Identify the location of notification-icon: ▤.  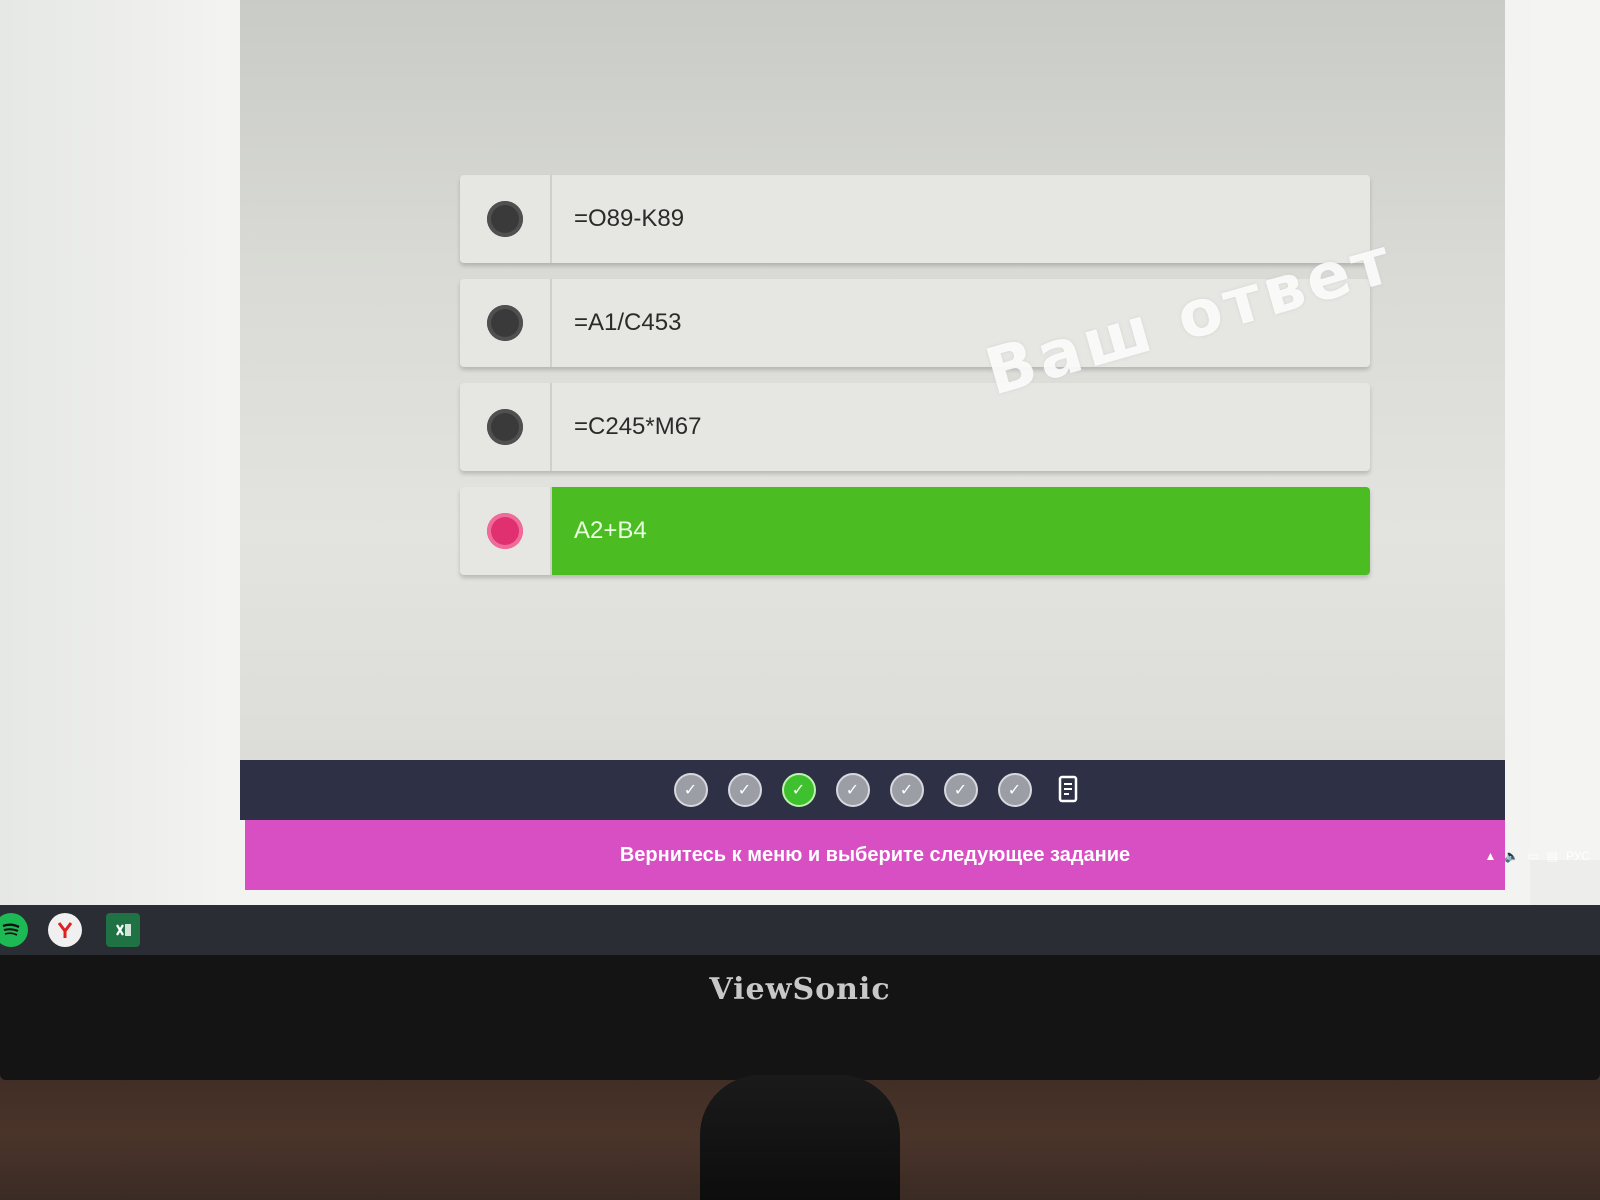
(1552, 856).